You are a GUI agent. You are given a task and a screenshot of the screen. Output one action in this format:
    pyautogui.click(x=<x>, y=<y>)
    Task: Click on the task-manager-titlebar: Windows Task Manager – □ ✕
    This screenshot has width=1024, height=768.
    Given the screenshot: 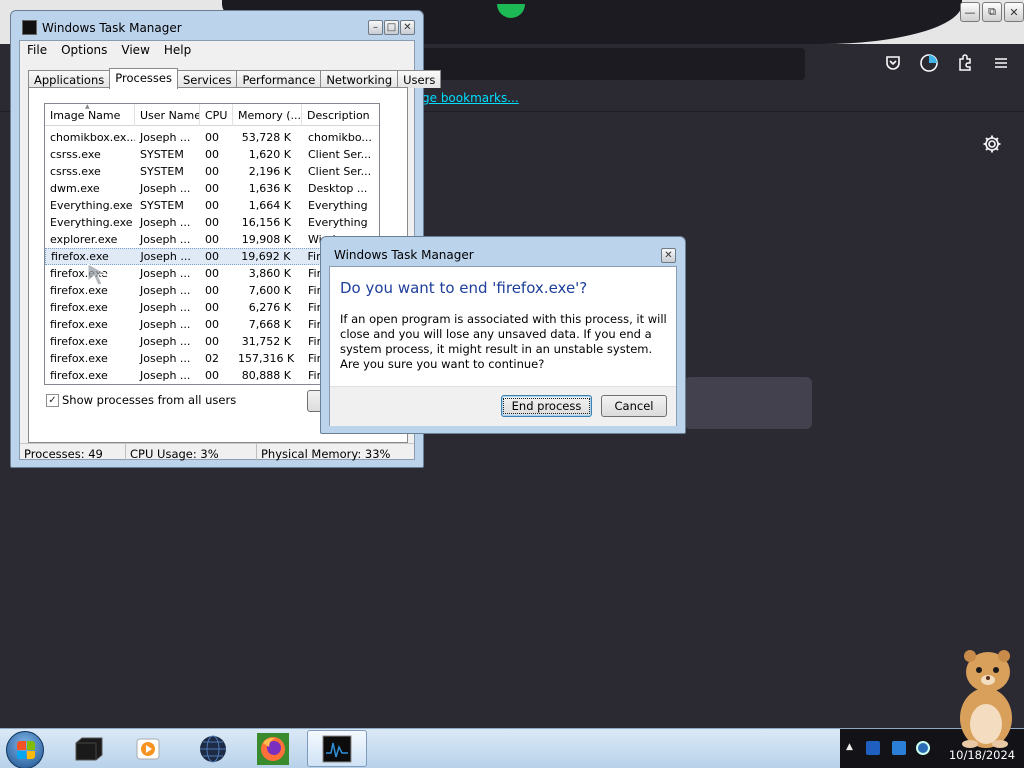 What is the action you would take?
    pyautogui.click(x=217, y=25)
    